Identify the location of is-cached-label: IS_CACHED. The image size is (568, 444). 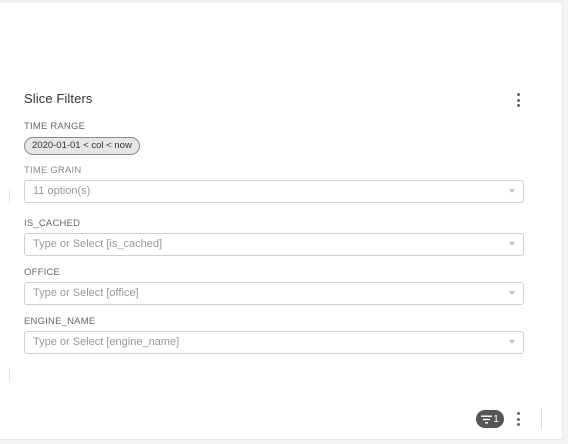
(52, 223).